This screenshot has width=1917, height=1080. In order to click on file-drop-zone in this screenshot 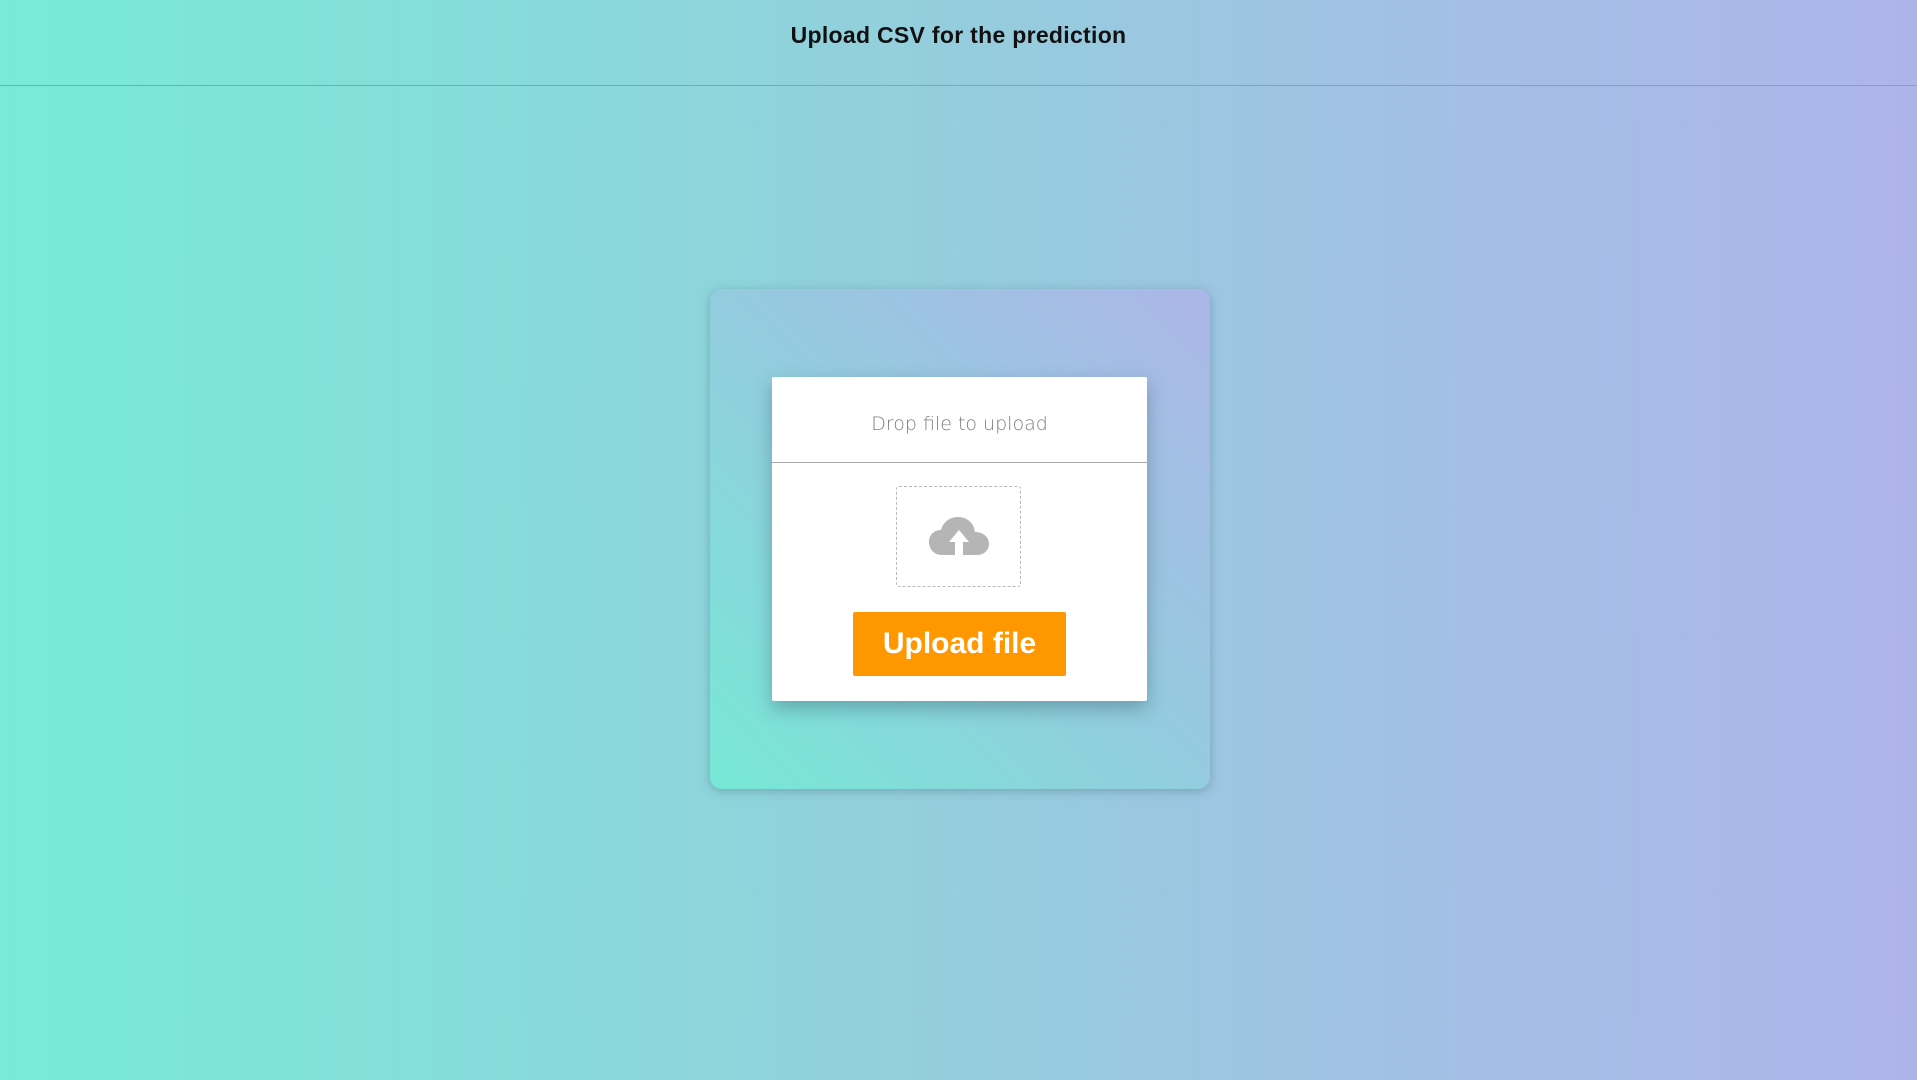, I will do `click(958, 536)`.